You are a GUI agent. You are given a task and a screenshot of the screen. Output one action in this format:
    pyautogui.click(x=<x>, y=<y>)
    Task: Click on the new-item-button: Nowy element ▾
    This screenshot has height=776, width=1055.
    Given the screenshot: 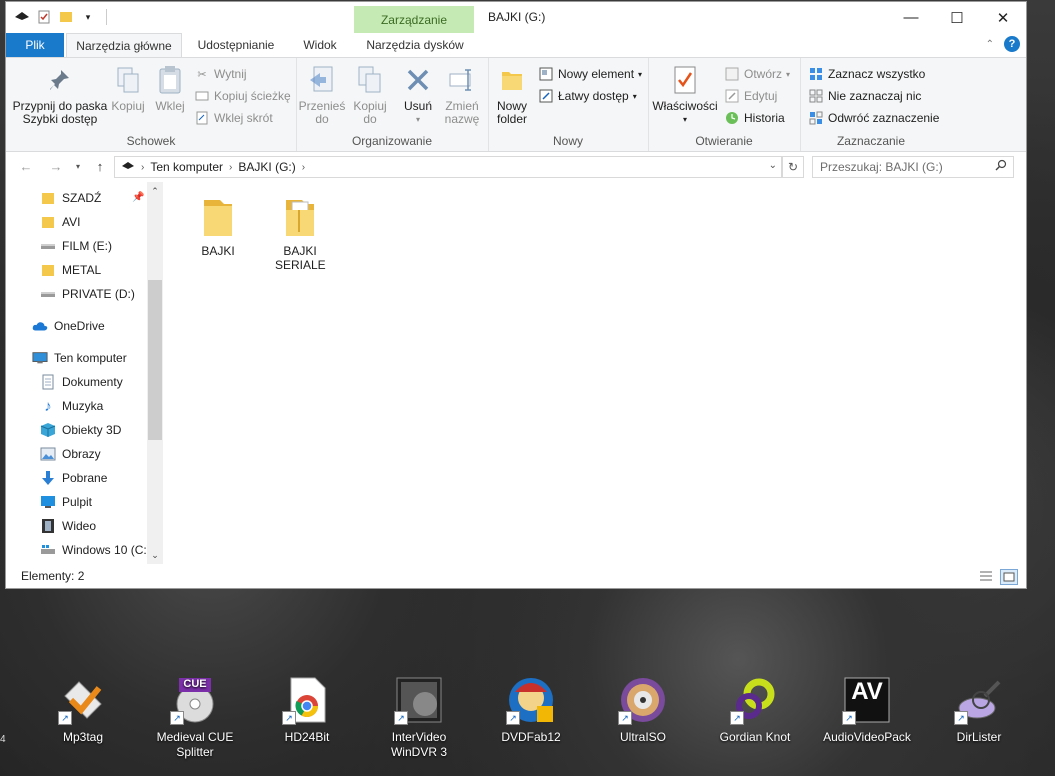 What is the action you would take?
    pyautogui.click(x=590, y=74)
    